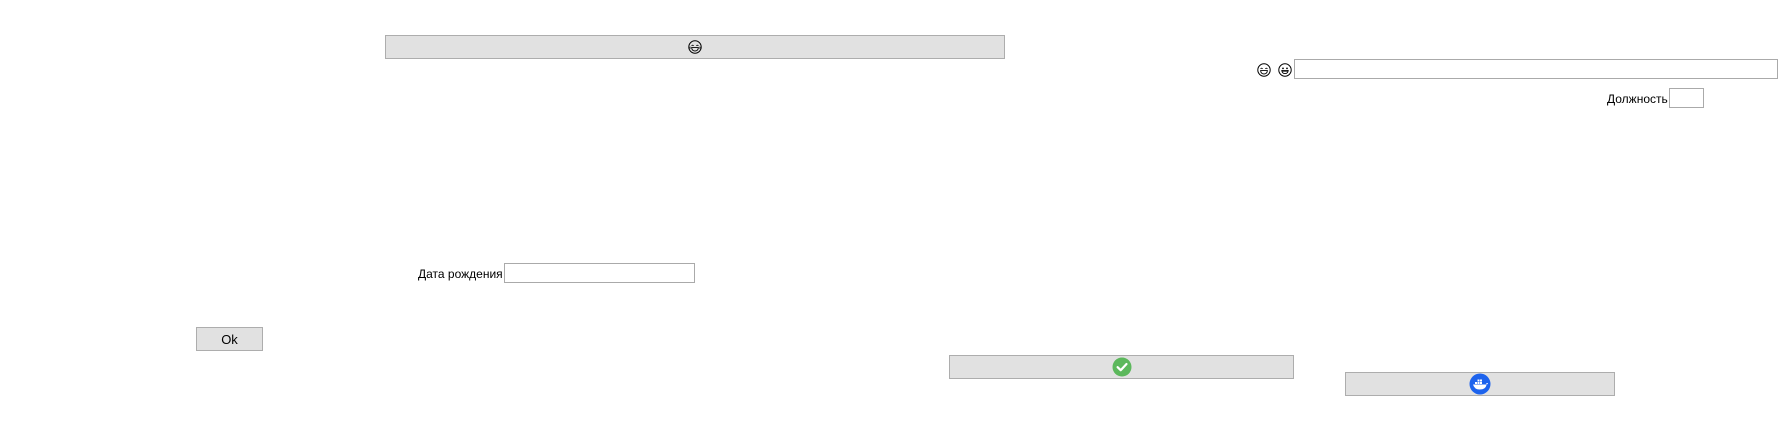  I want to click on position-field, so click(1686, 98).